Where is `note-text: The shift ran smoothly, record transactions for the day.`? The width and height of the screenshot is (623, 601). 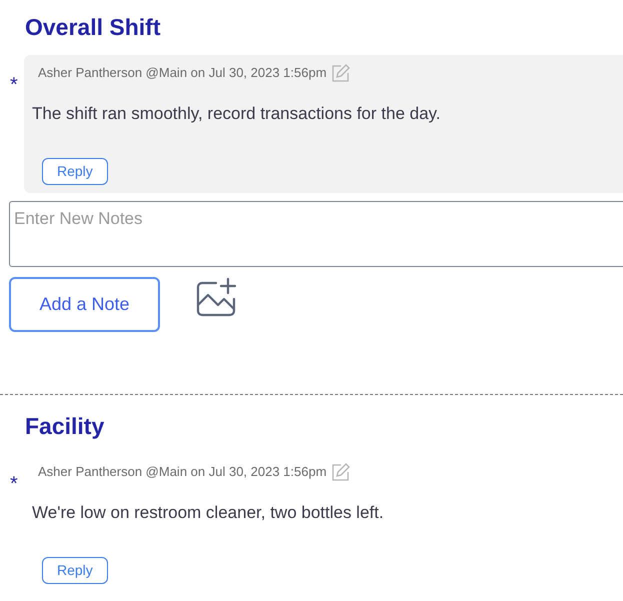
note-text: The shift ran smoothly, record transactions for the day. is located at coordinates (235, 113).